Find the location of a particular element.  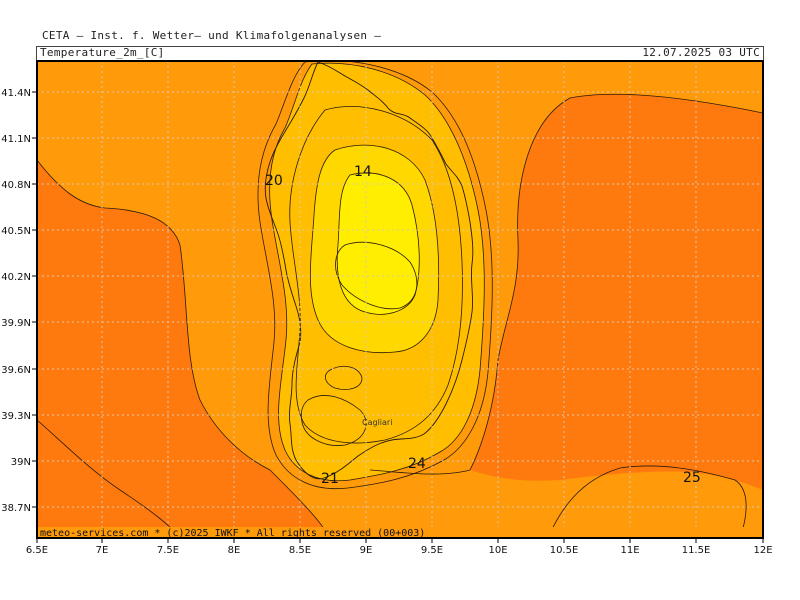

lon-label: 9E is located at coordinates (366, 550).